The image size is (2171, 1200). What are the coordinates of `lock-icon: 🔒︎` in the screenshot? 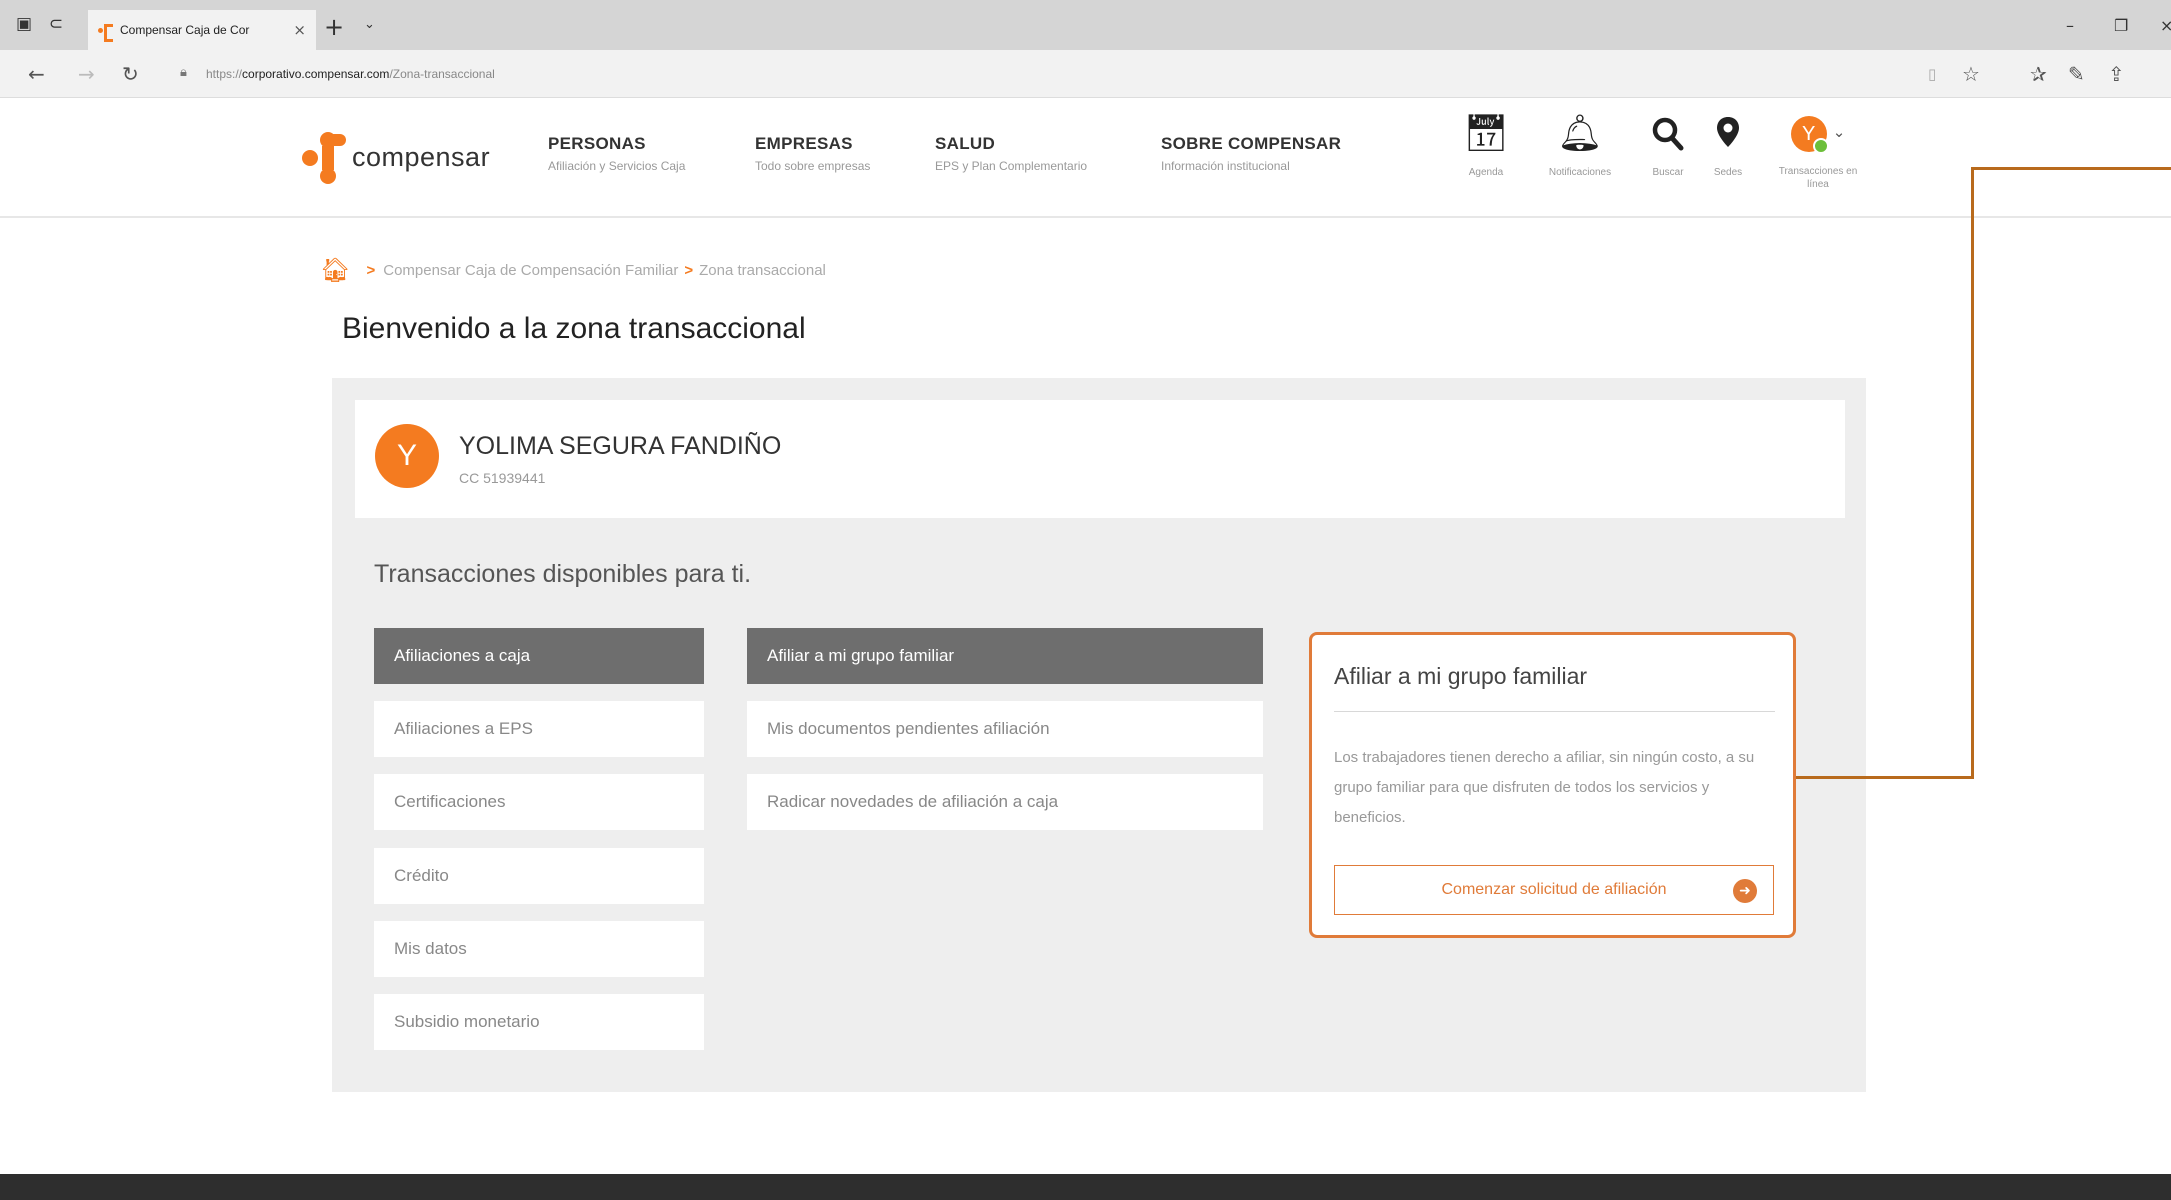 It's located at (183, 72).